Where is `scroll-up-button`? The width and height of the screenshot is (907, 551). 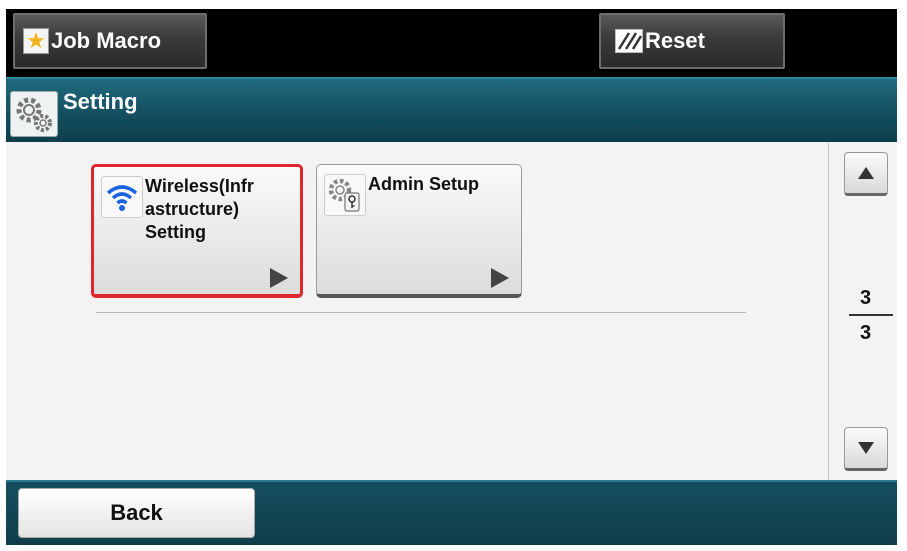 scroll-up-button is located at coordinates (866, 174).